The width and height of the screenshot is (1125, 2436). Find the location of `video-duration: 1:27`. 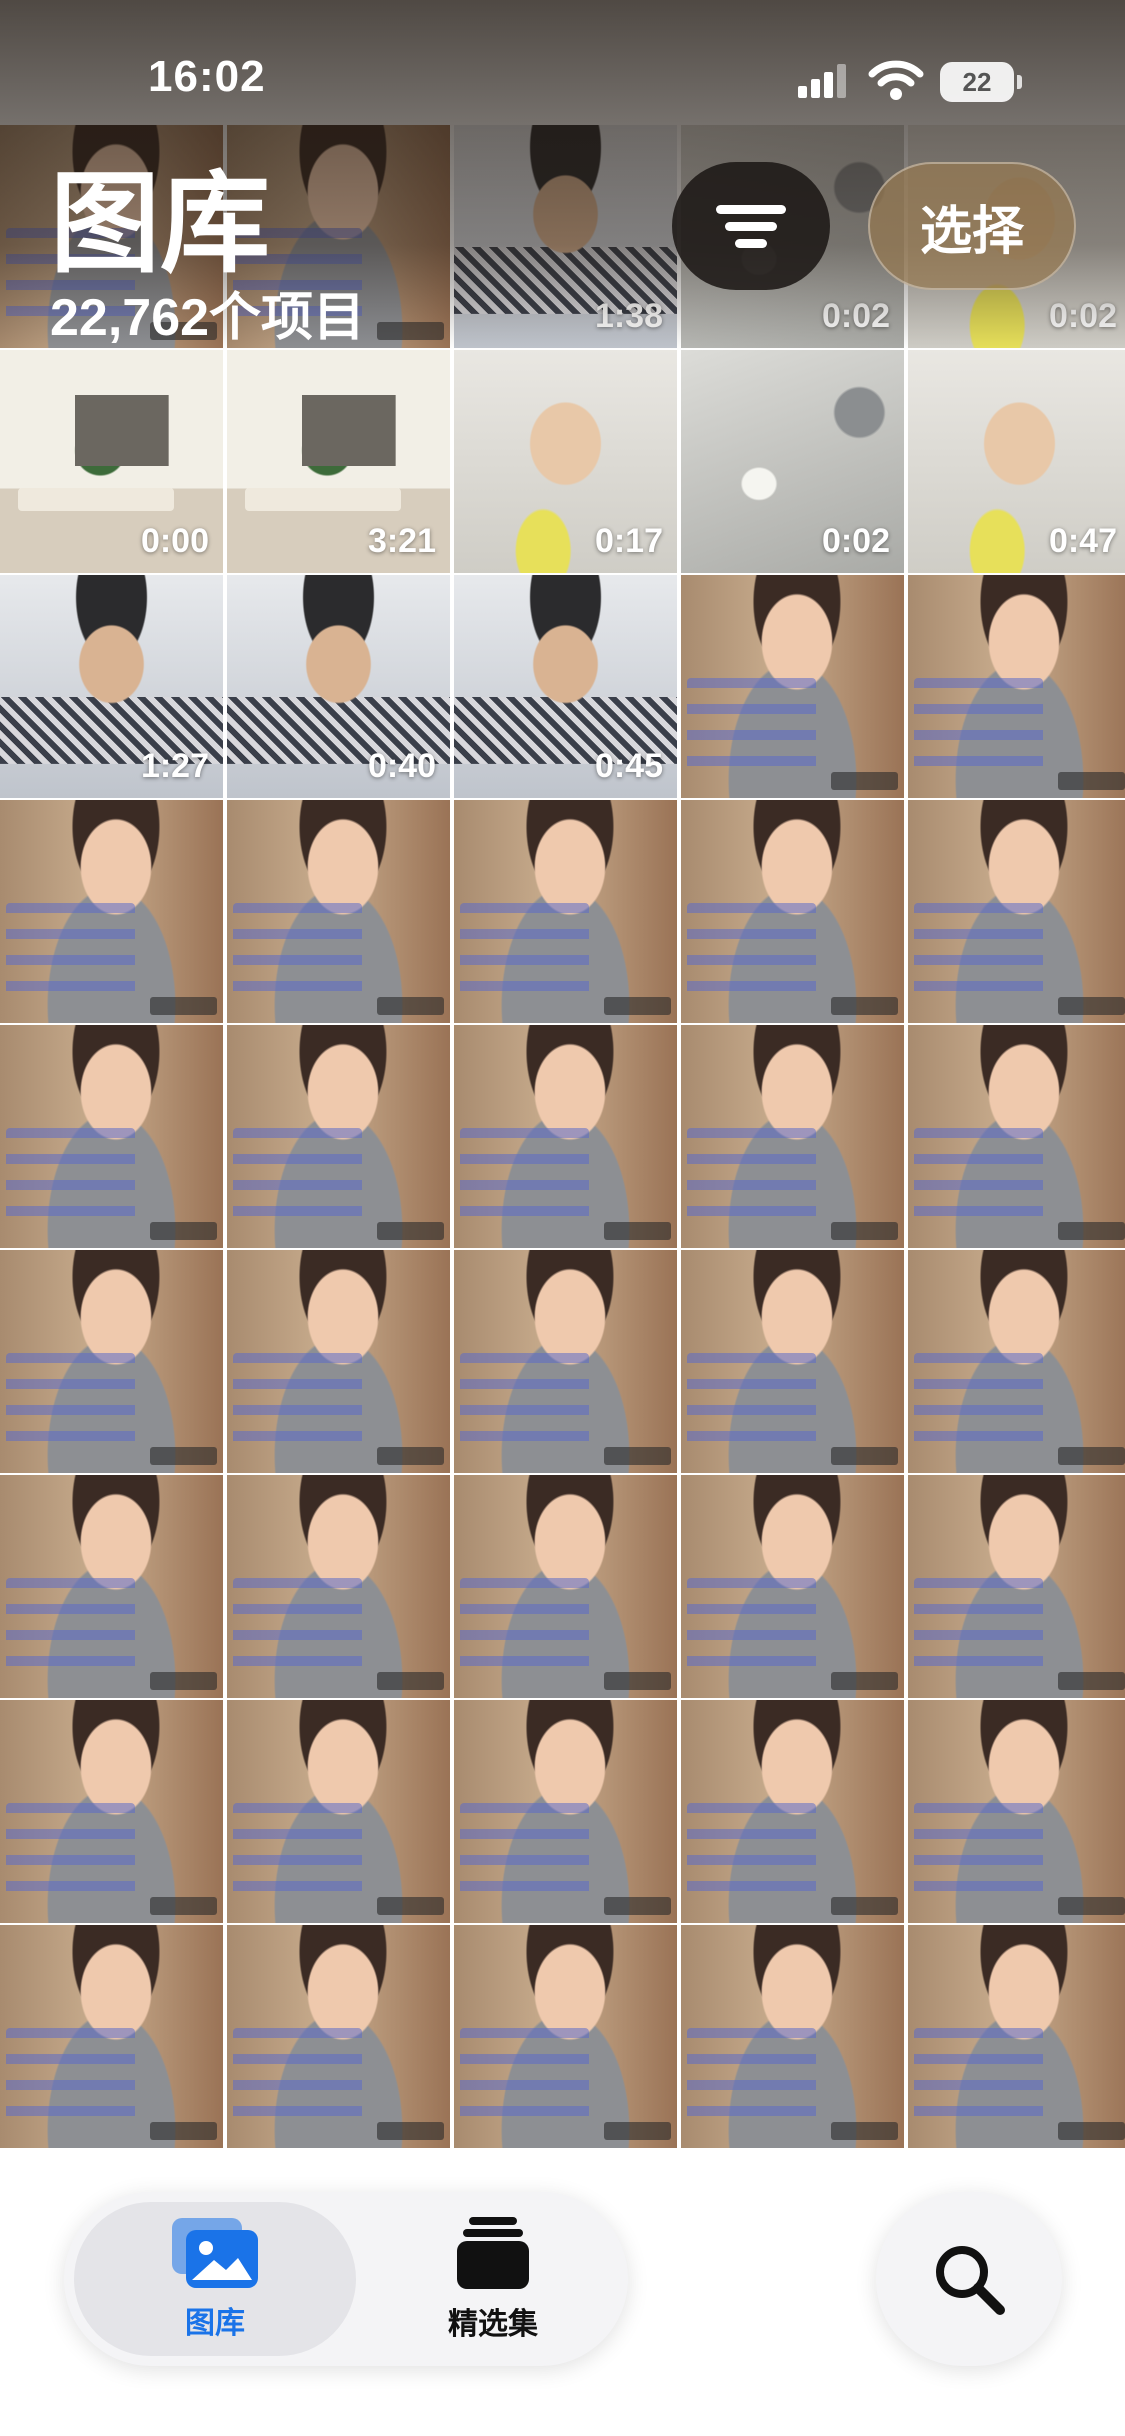

video-duration: 1:27 is located at coordinates (174, 766).